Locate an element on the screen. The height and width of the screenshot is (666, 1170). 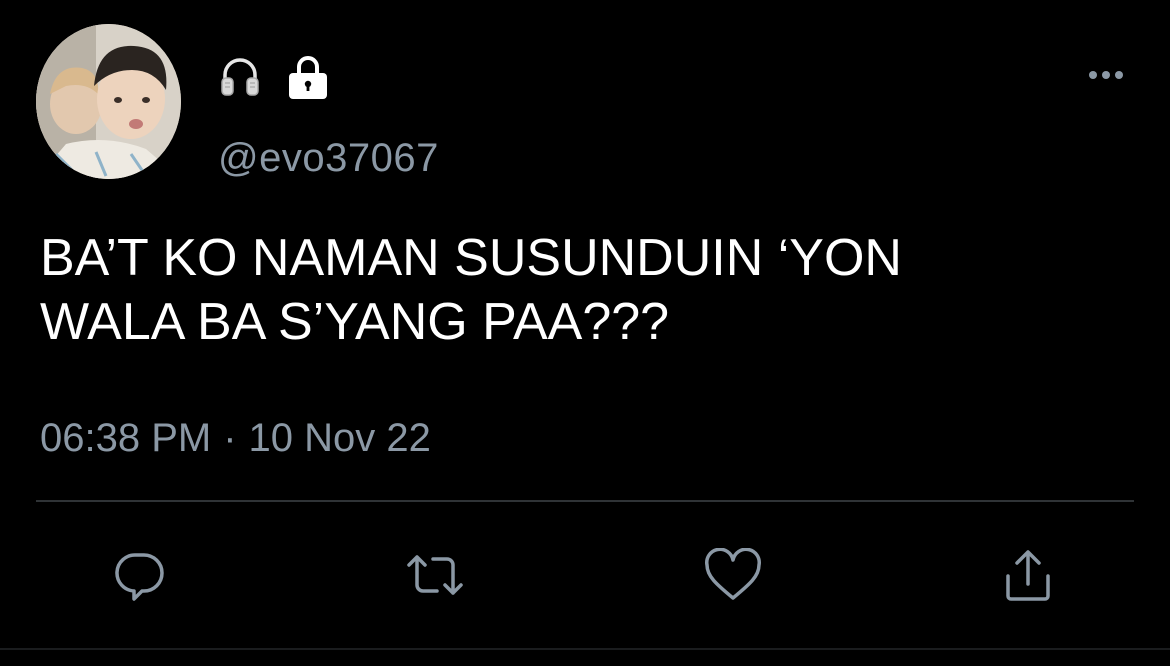
bottom-divider is located at coordinates (585, 649).